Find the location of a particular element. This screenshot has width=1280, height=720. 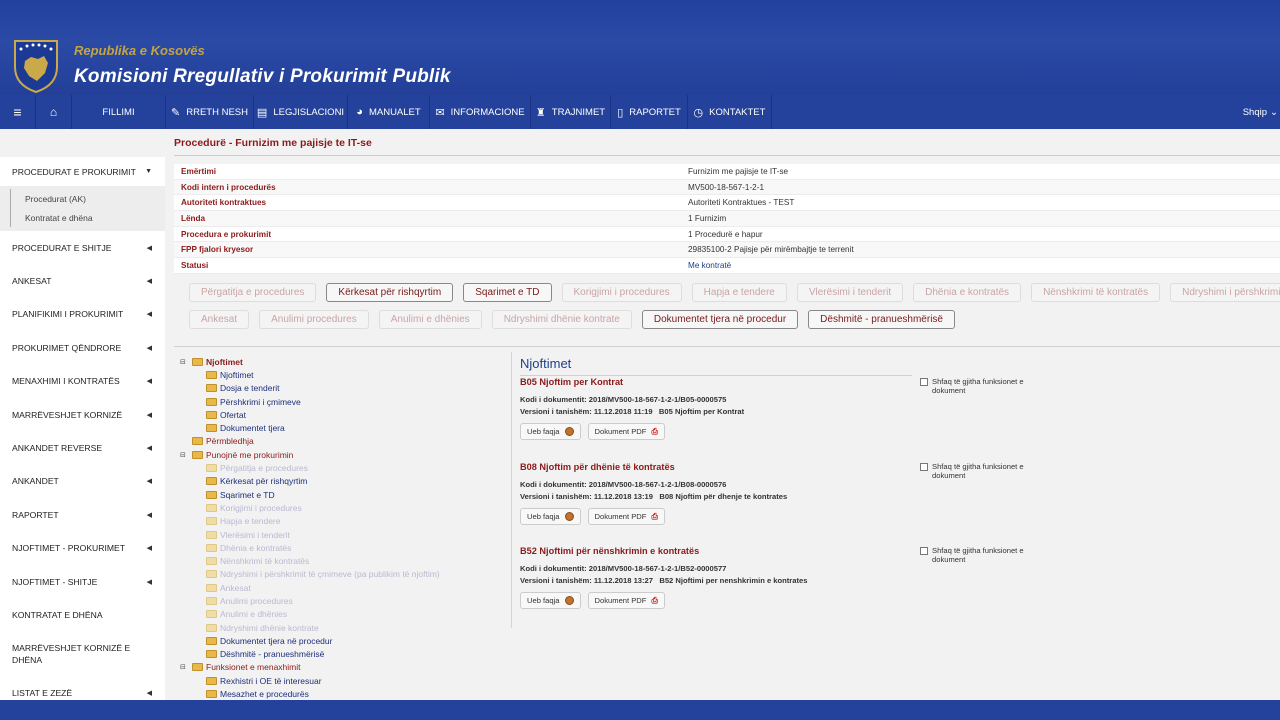

step-button: Dëshmitë - pranueshmërisë is located at coordinates (881, 319).